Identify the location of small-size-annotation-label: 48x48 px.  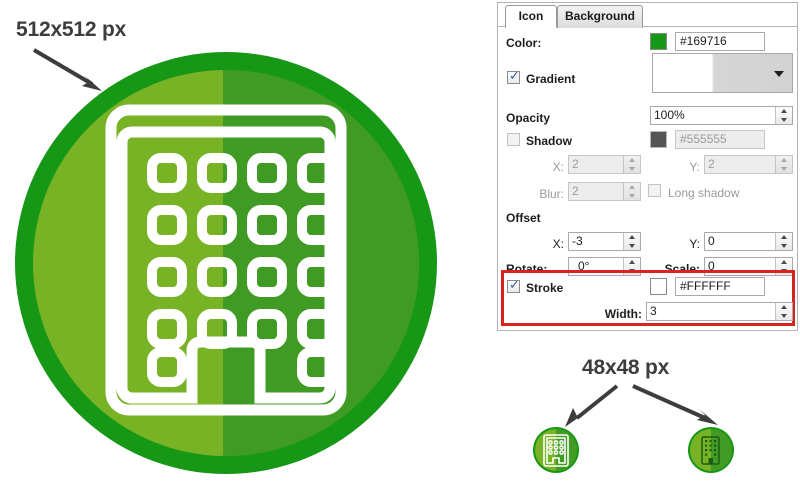
(626, 367).